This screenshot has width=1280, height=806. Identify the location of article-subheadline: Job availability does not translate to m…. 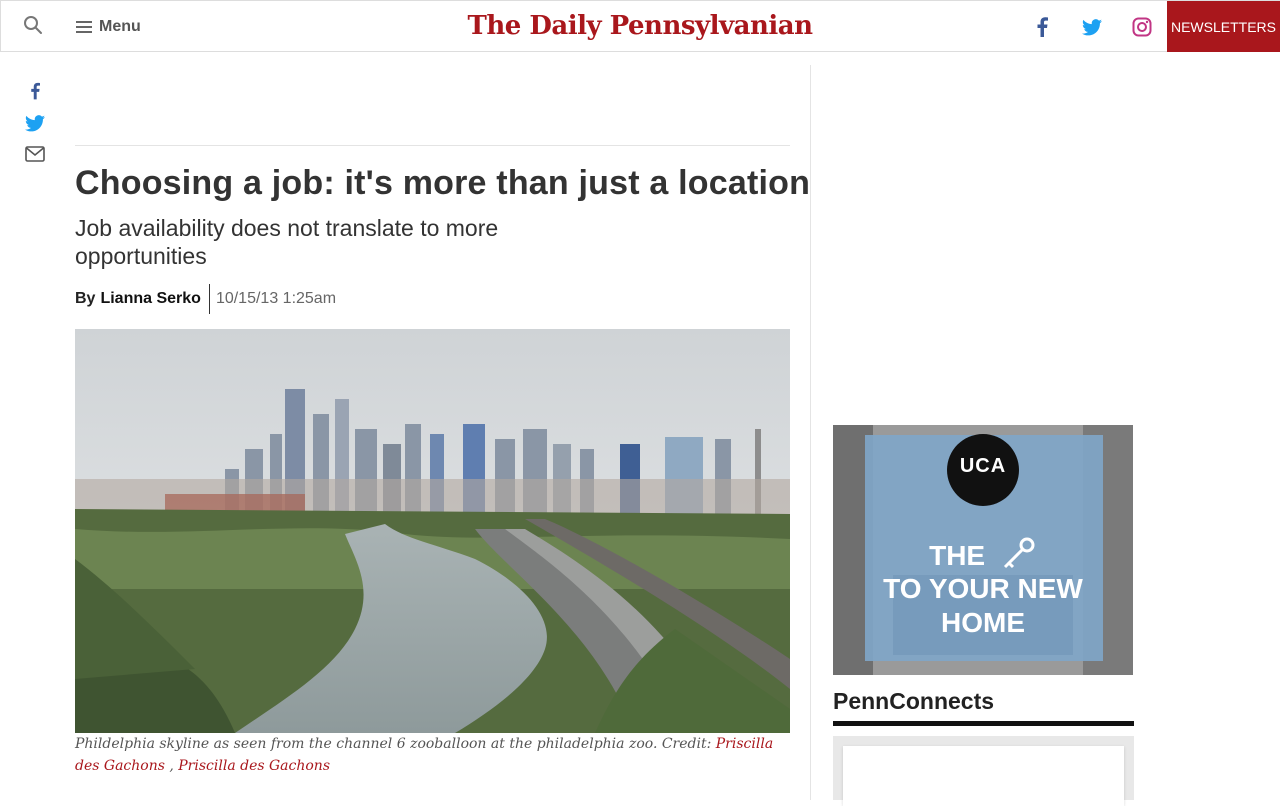
(287, 242).